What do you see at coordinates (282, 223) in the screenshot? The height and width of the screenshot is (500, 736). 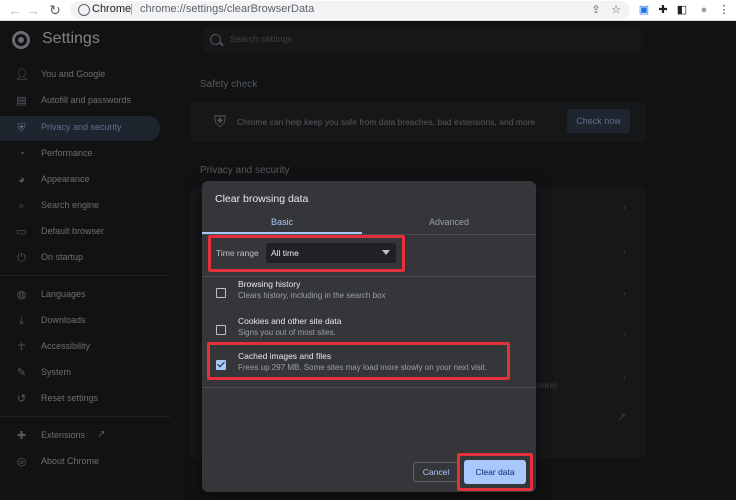 I see `tab-basic: Basic` at bounding box center [282, 223].